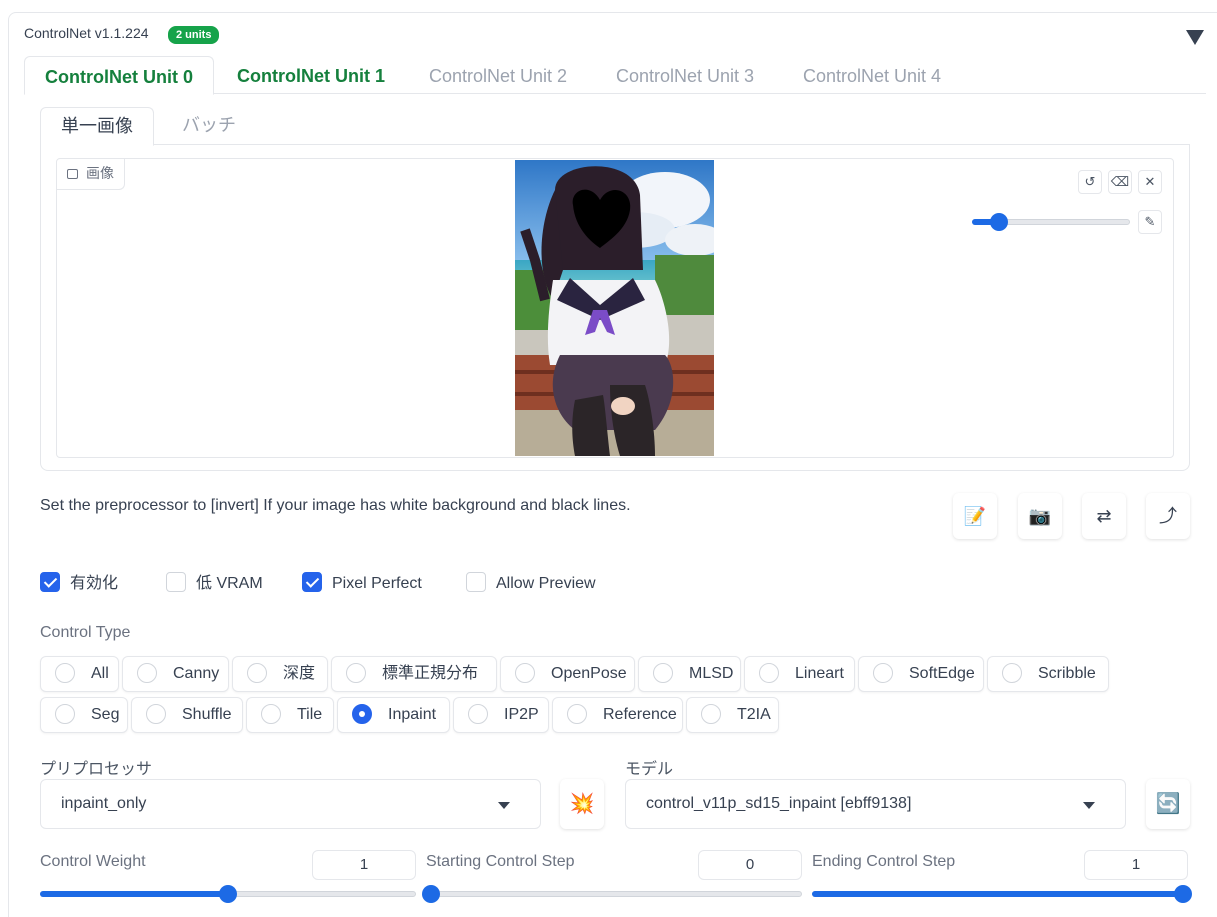 This screenshot has width=1217, height=917. What do you see at coordinates (640, 714) in the screenshot?
I see `radio-label: Reference` at bounding box center [640, 714].